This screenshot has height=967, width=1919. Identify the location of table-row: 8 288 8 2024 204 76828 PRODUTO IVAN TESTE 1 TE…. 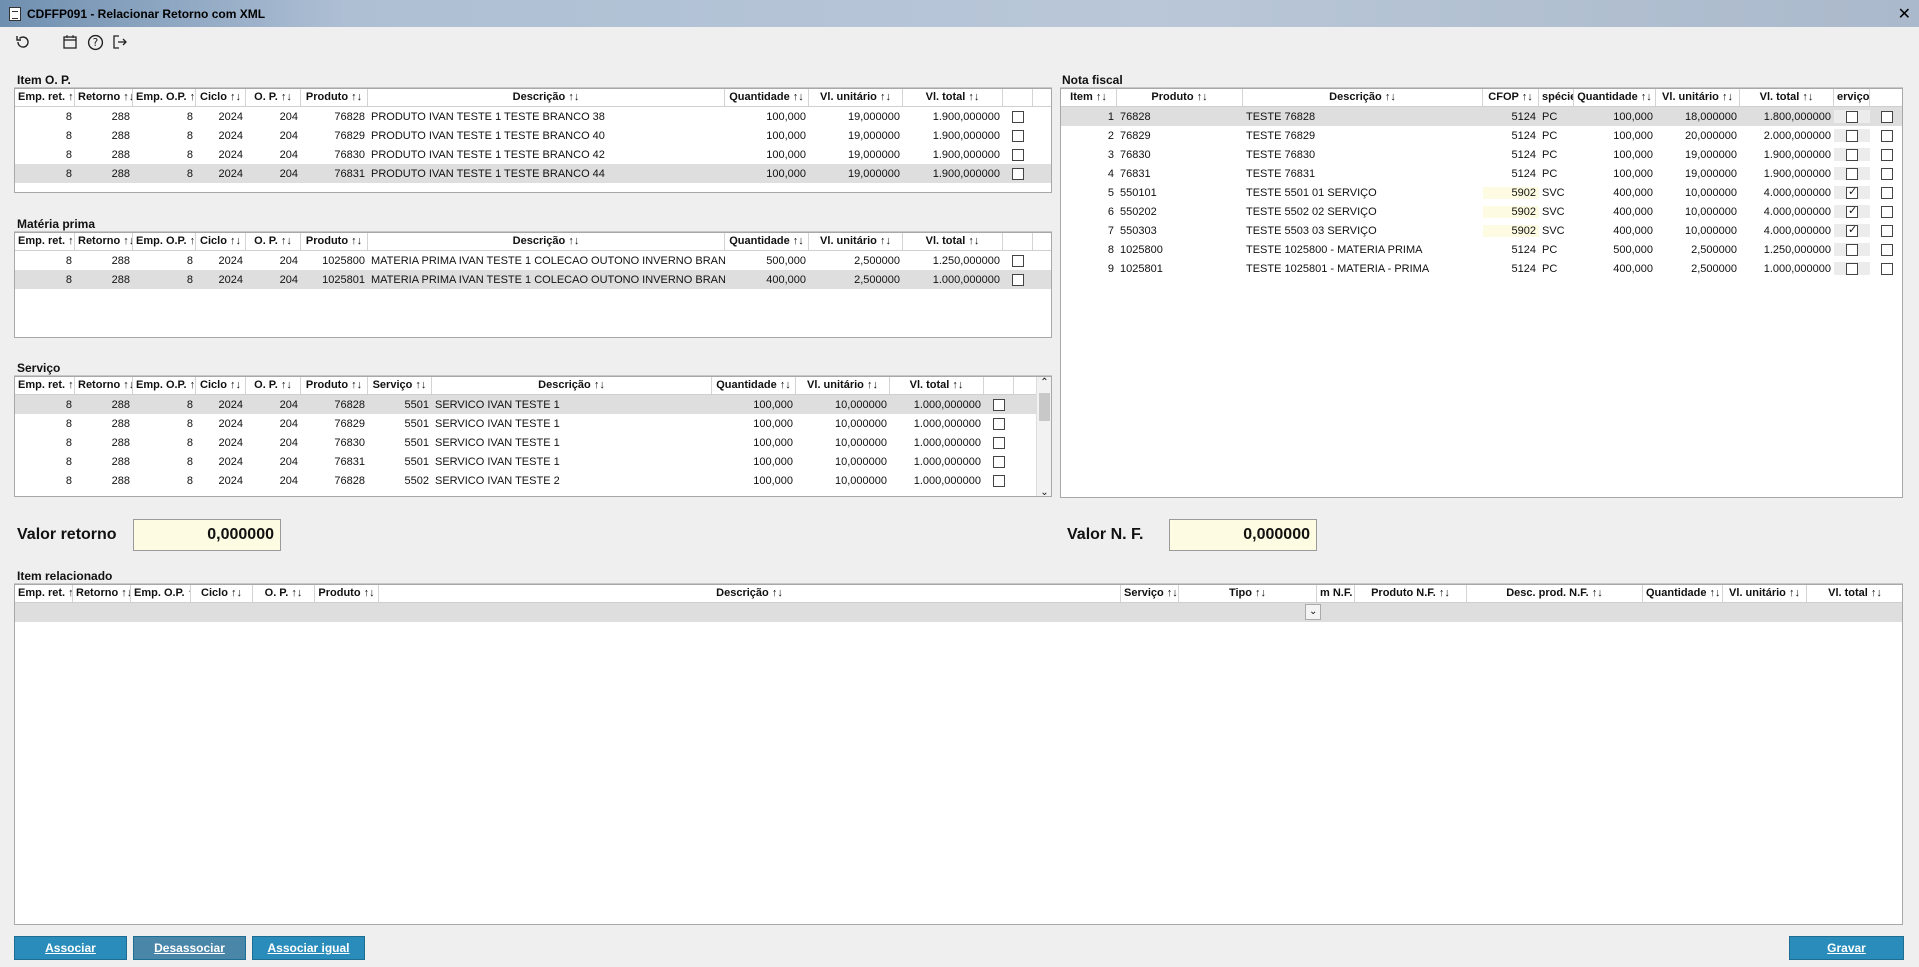
(533, 116).